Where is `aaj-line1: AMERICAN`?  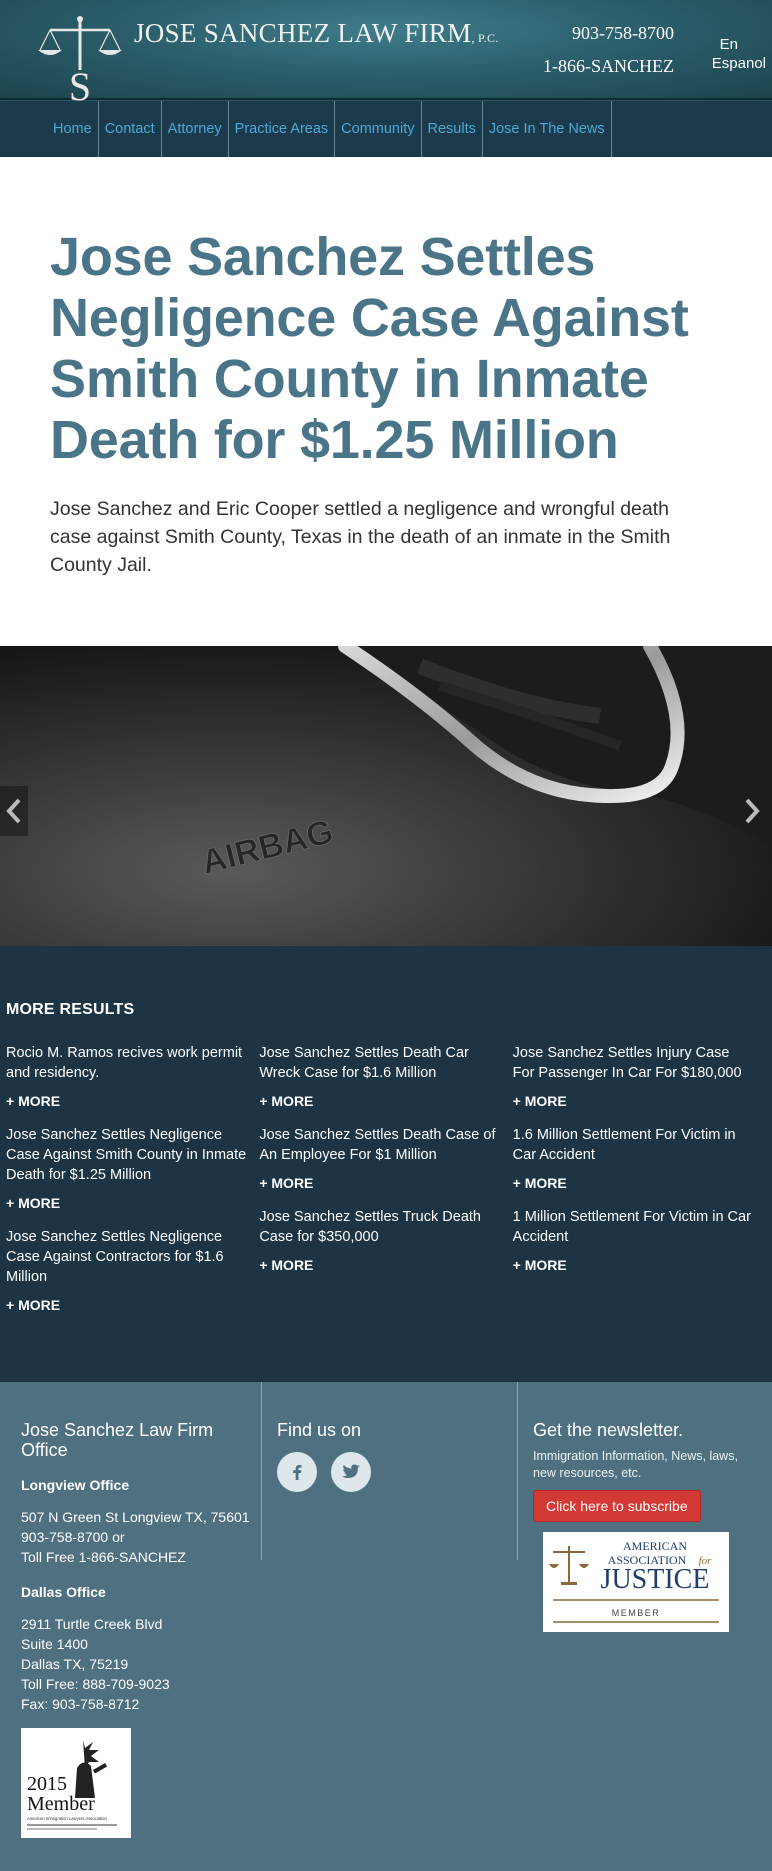 aaj-line1: AMERICAN is located at coordinates (655, 1546).